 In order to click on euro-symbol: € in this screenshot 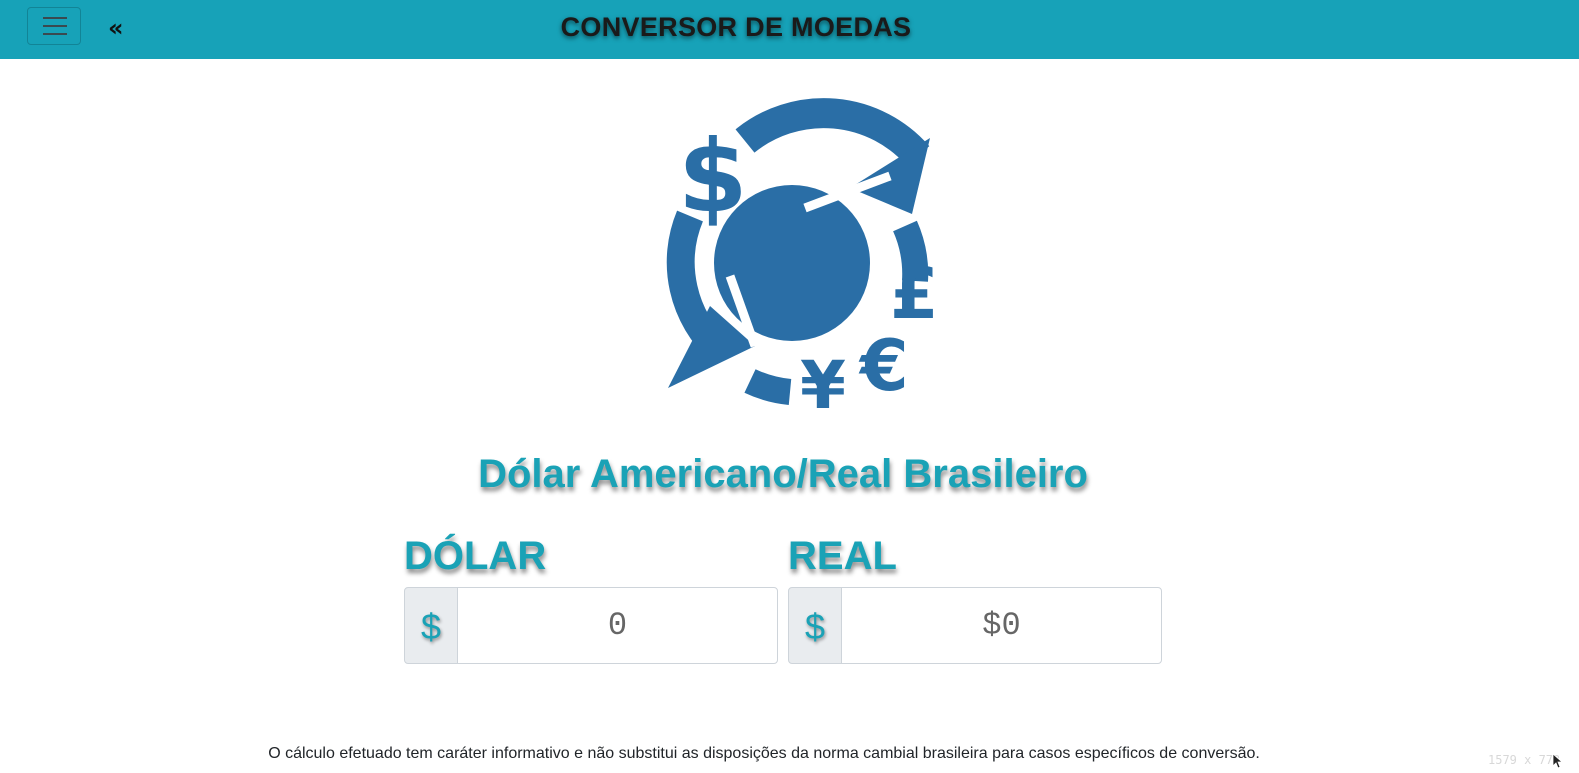, I will do `click(883, 366)`.